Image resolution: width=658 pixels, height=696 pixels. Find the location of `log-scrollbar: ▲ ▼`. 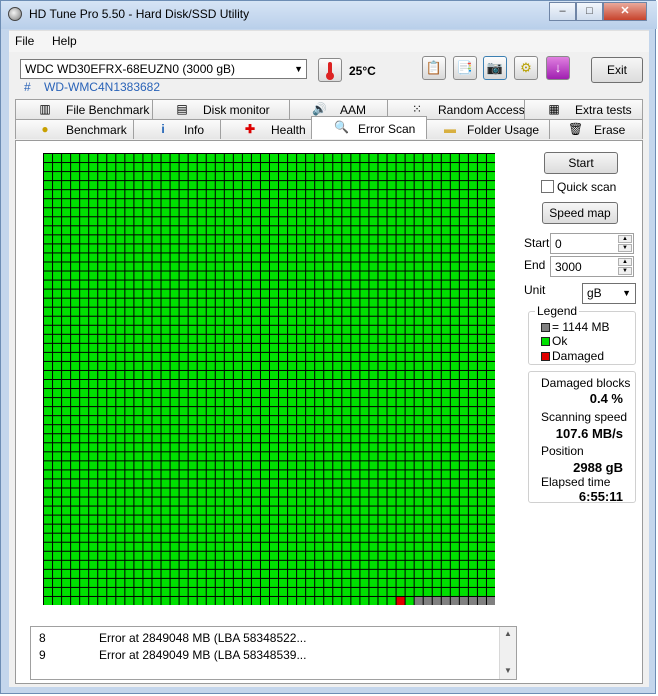

log-scrollbar: ▲ ▼ is located at coordinates (507, 653).